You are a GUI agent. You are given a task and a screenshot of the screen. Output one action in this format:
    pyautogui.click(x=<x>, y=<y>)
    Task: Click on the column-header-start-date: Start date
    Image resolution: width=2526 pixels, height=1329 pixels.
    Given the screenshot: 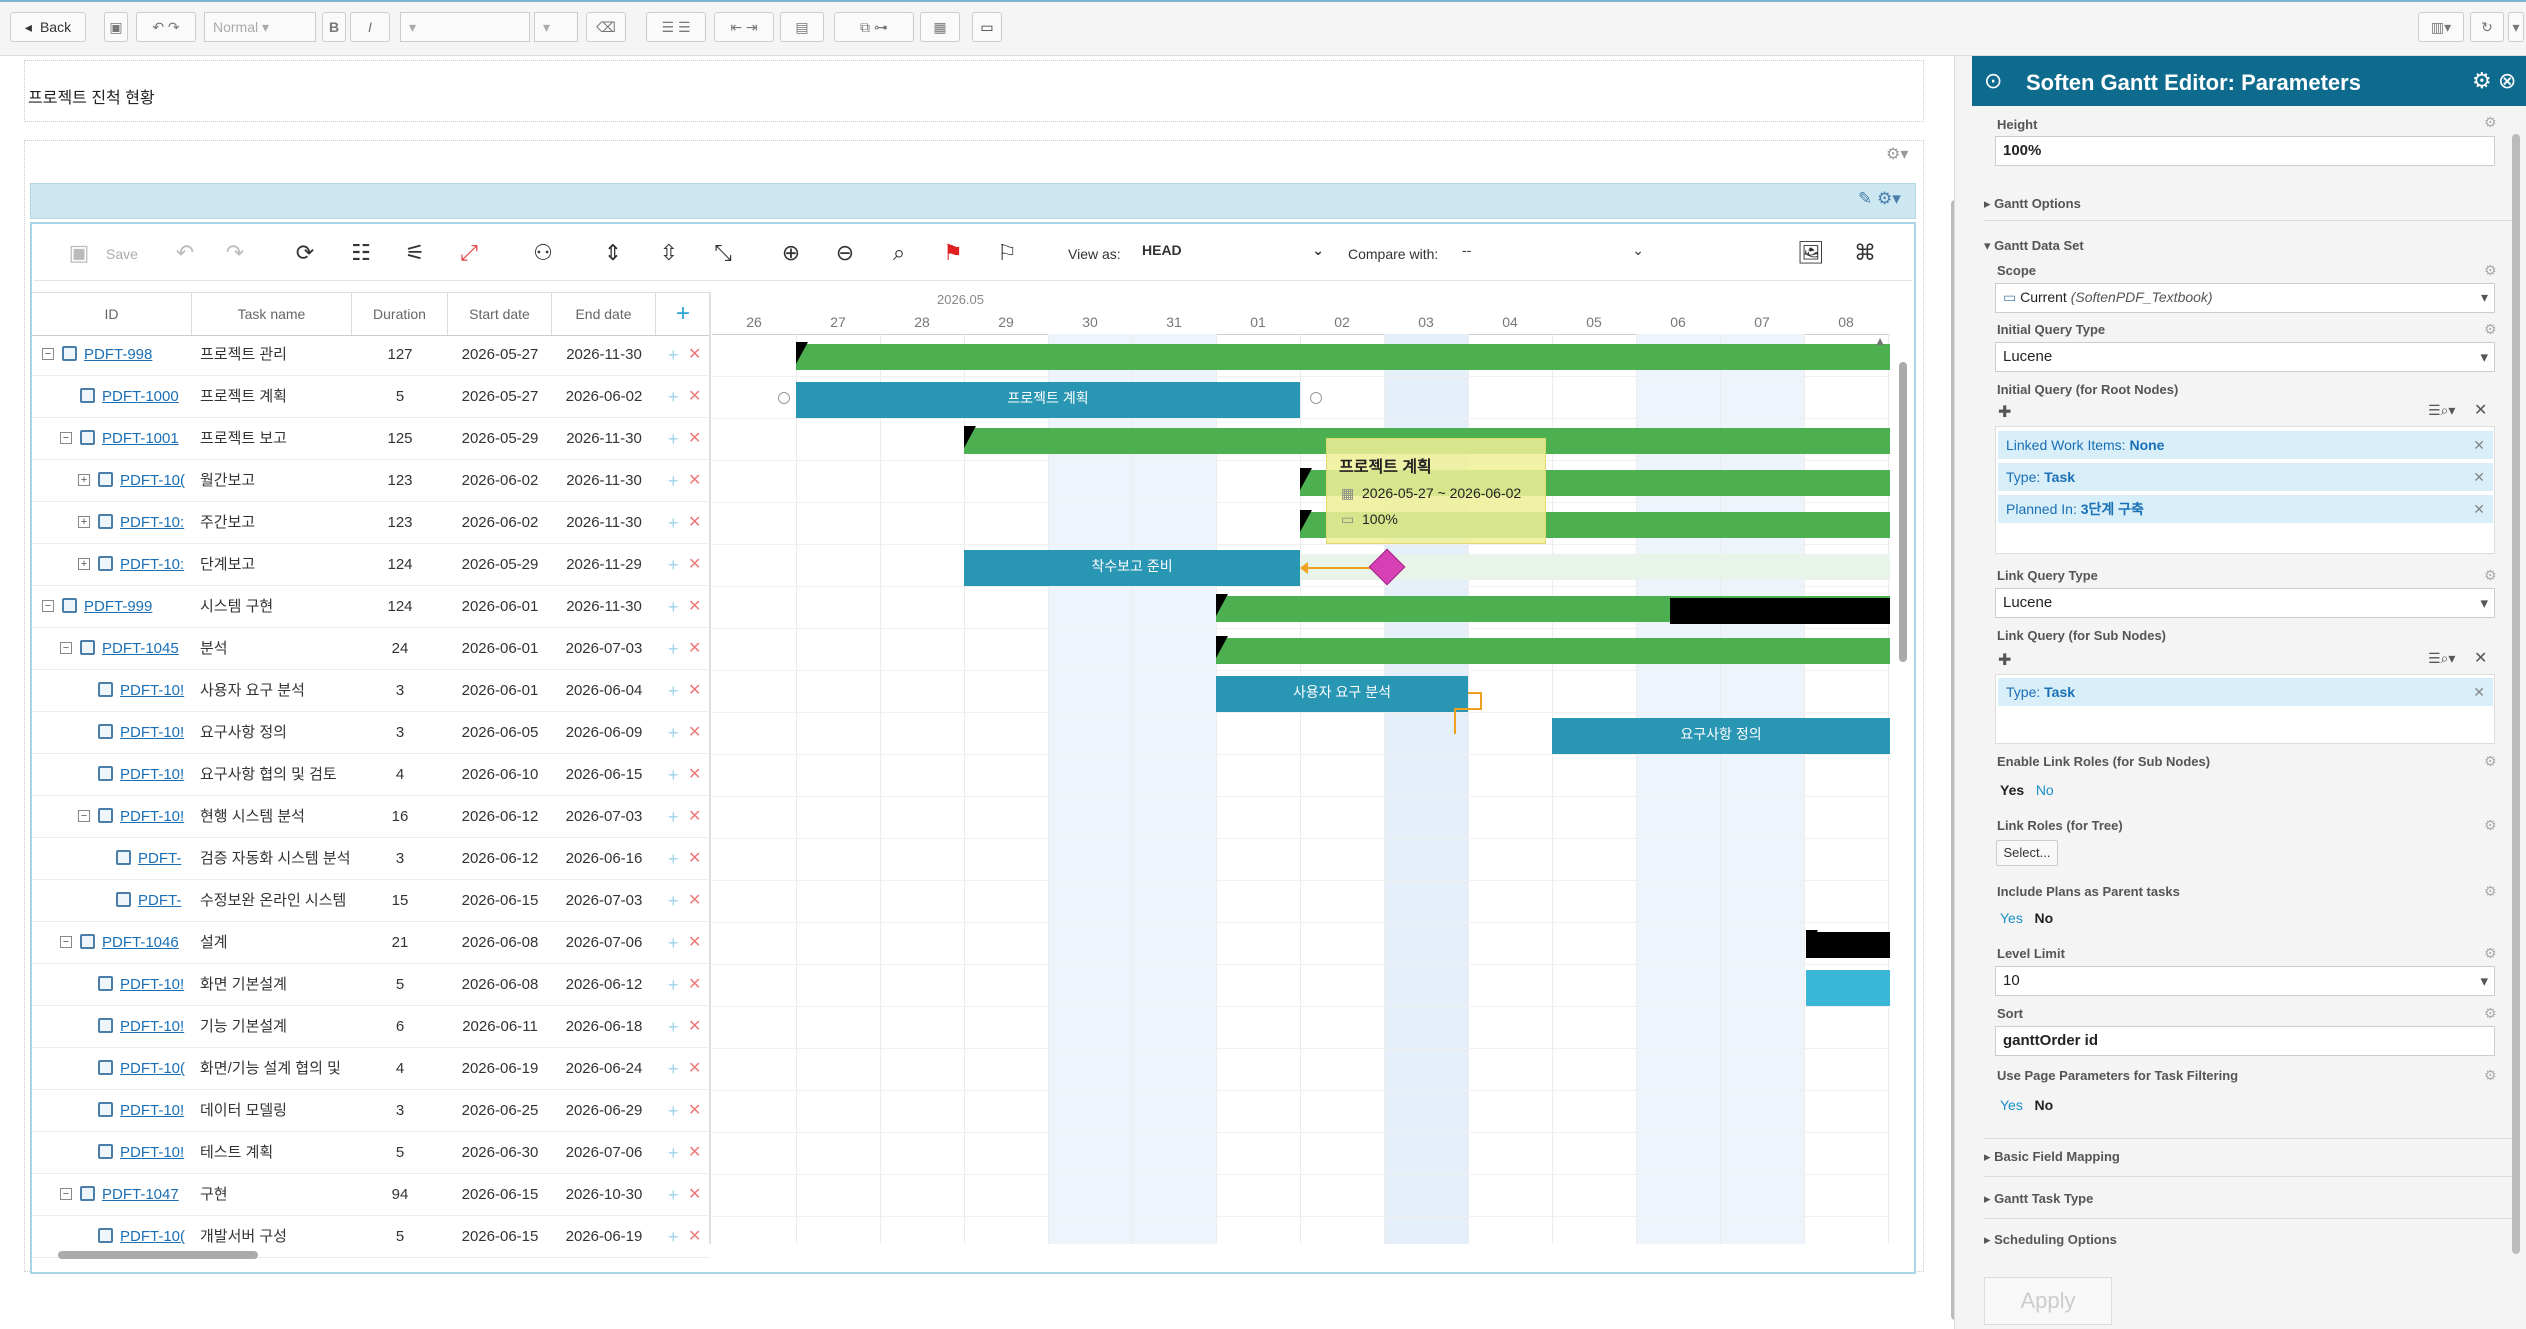 What is the action you would take?
    pyautogui.click(x=500, y=314)
    